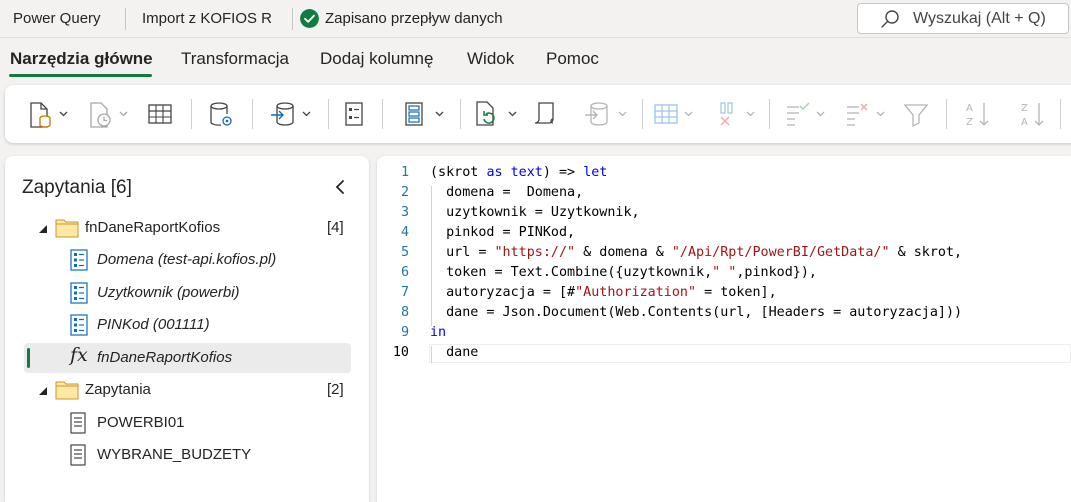 This screenshot has width=1071, height=502. What do you see at coordinates (496, 114) in the screenshot?
I see `refresh-icon` at bounding box center [496, 114].